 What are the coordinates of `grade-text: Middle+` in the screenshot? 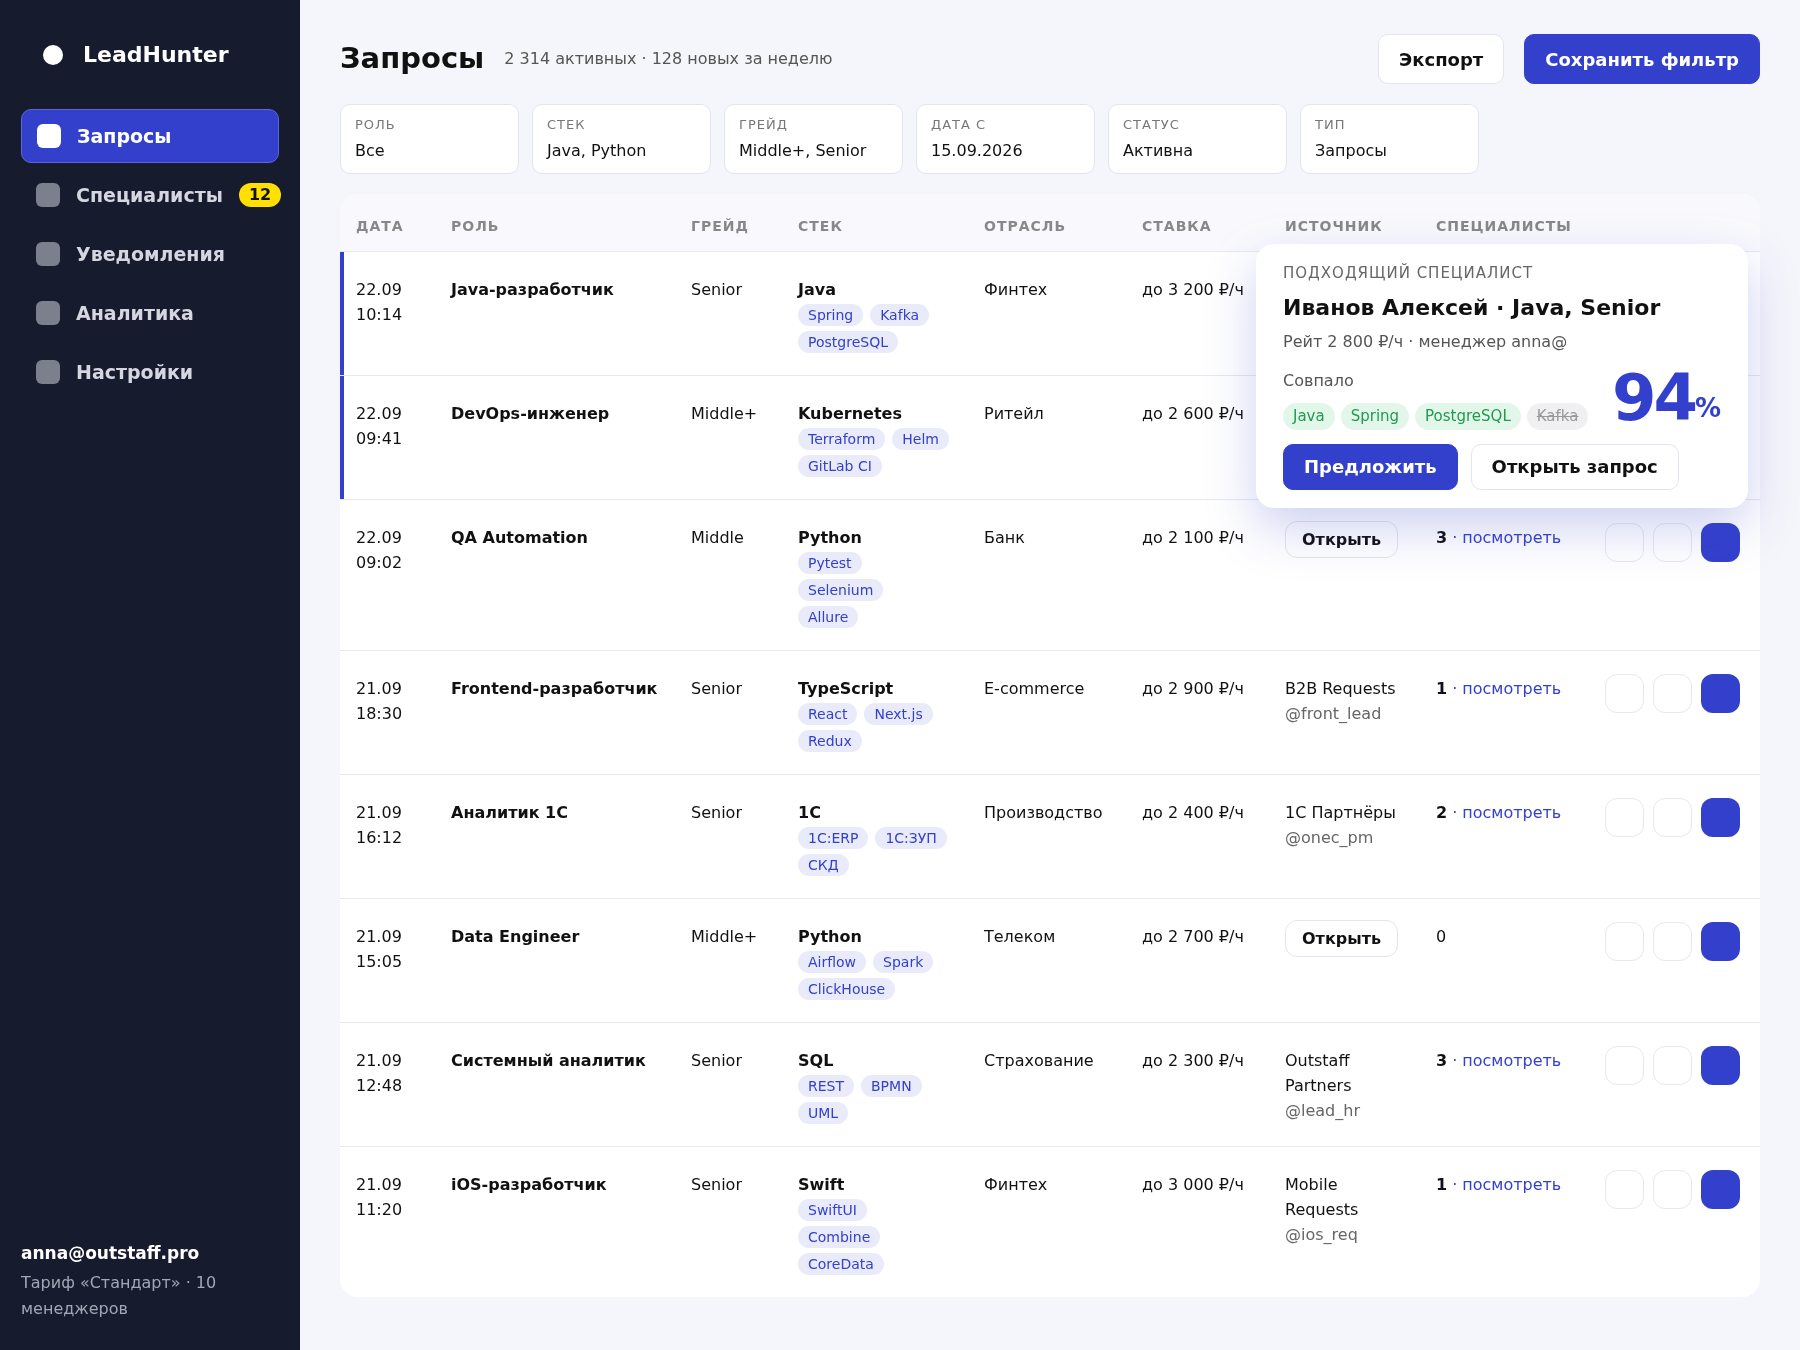 It's located at (724, 413).